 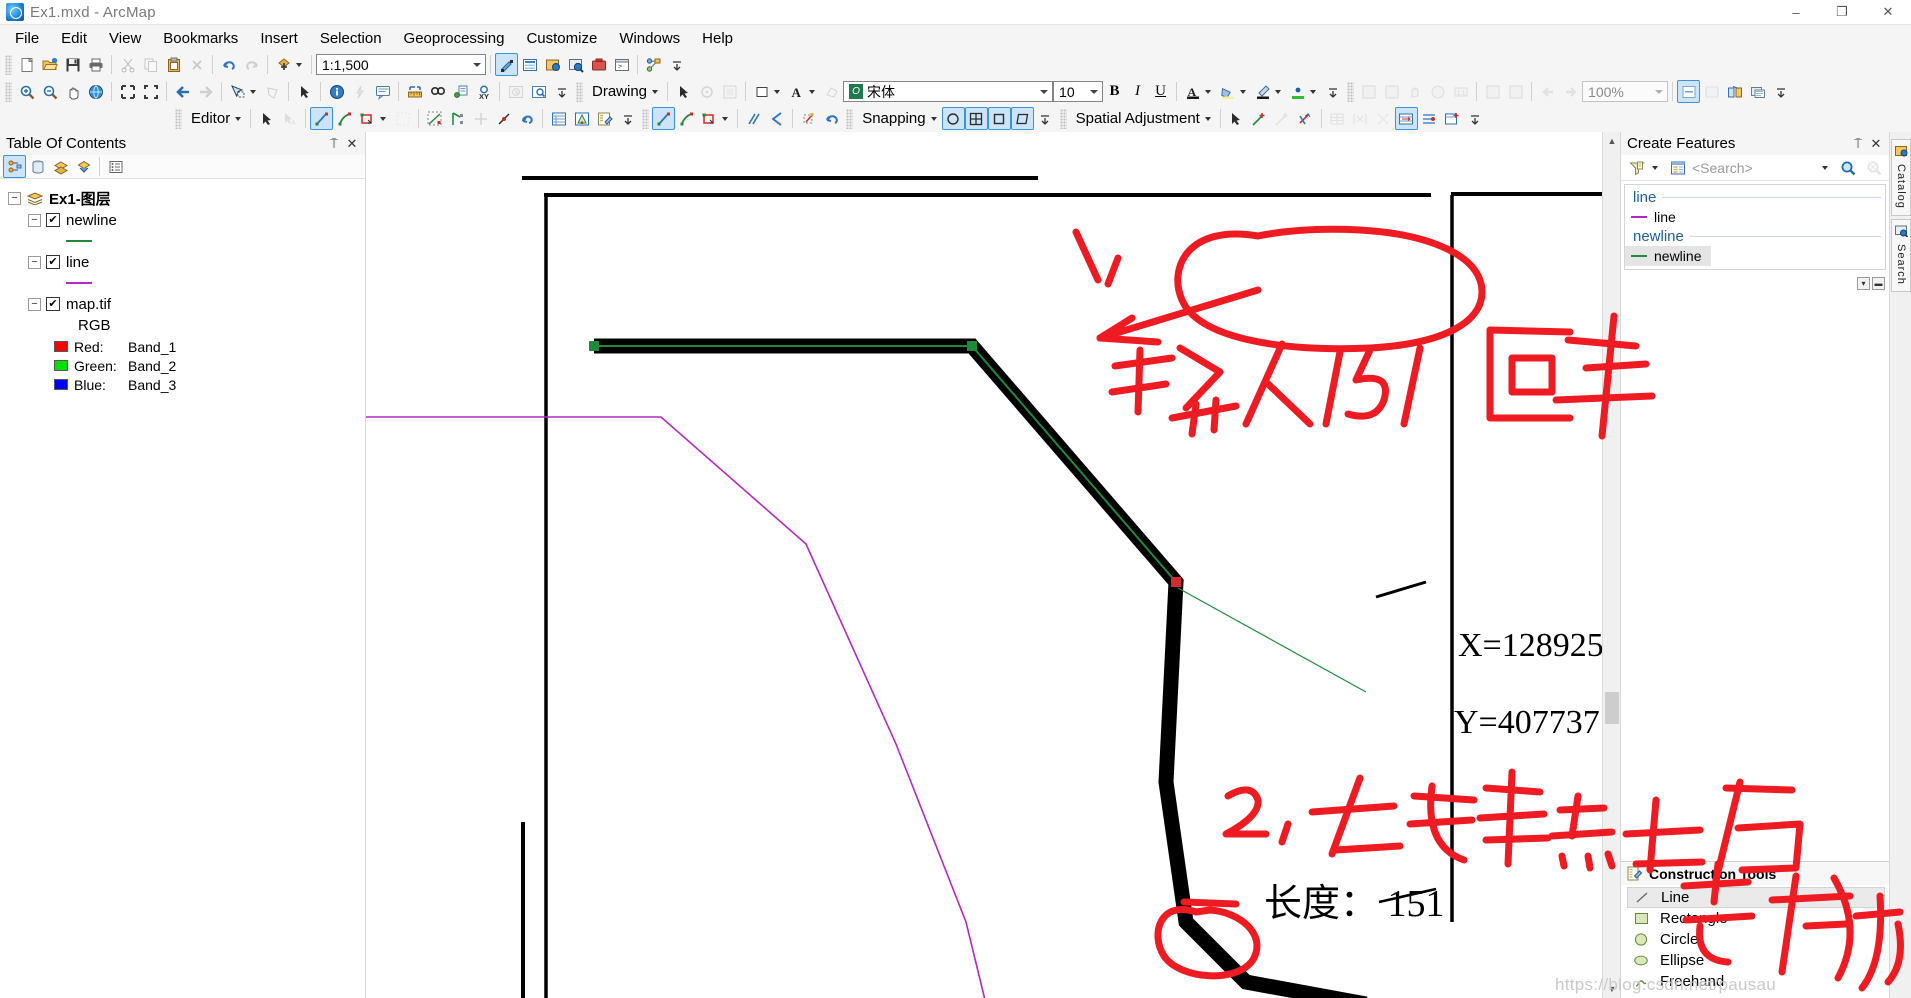 I want to click on new-identity-link-icon, so click(x=1282, y=118).